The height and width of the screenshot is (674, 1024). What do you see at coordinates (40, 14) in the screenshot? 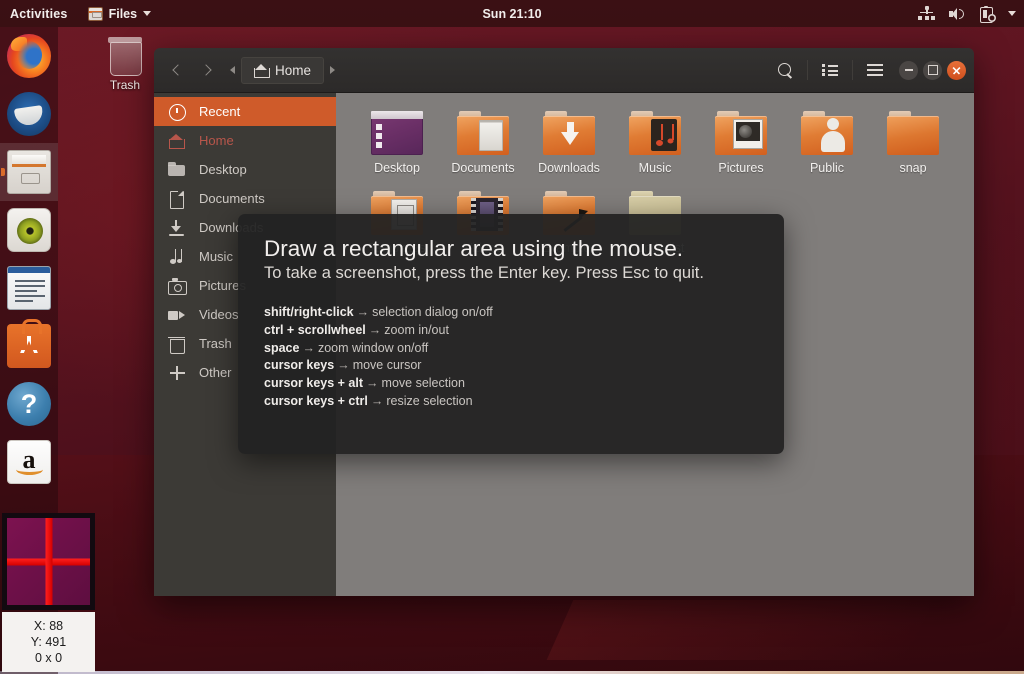
I see `activities-button: Activities` at bounding box center [40, 14].